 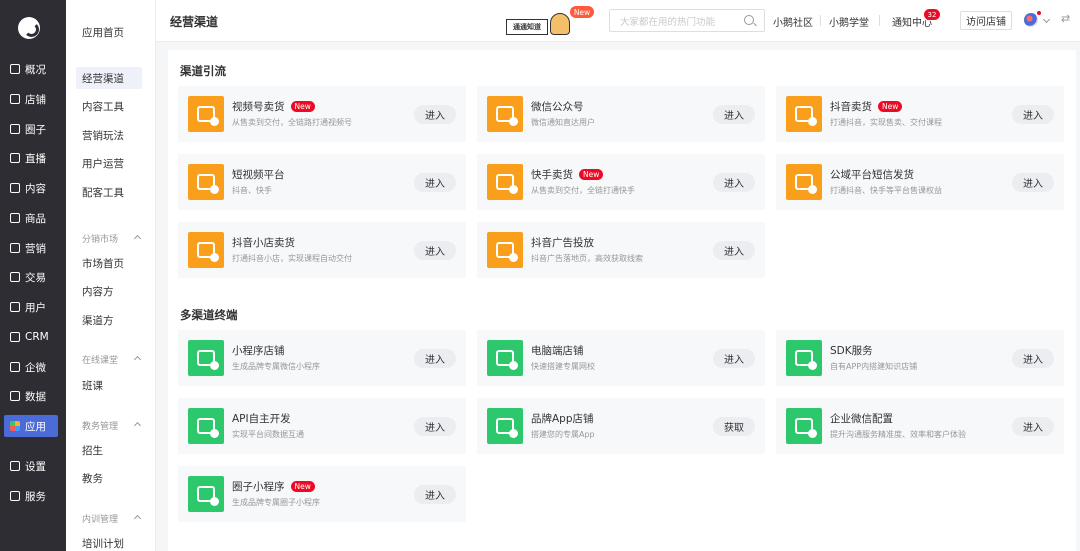 I want to click on section-title-terminals: 多渠道终端, so click(x=209, y=315).